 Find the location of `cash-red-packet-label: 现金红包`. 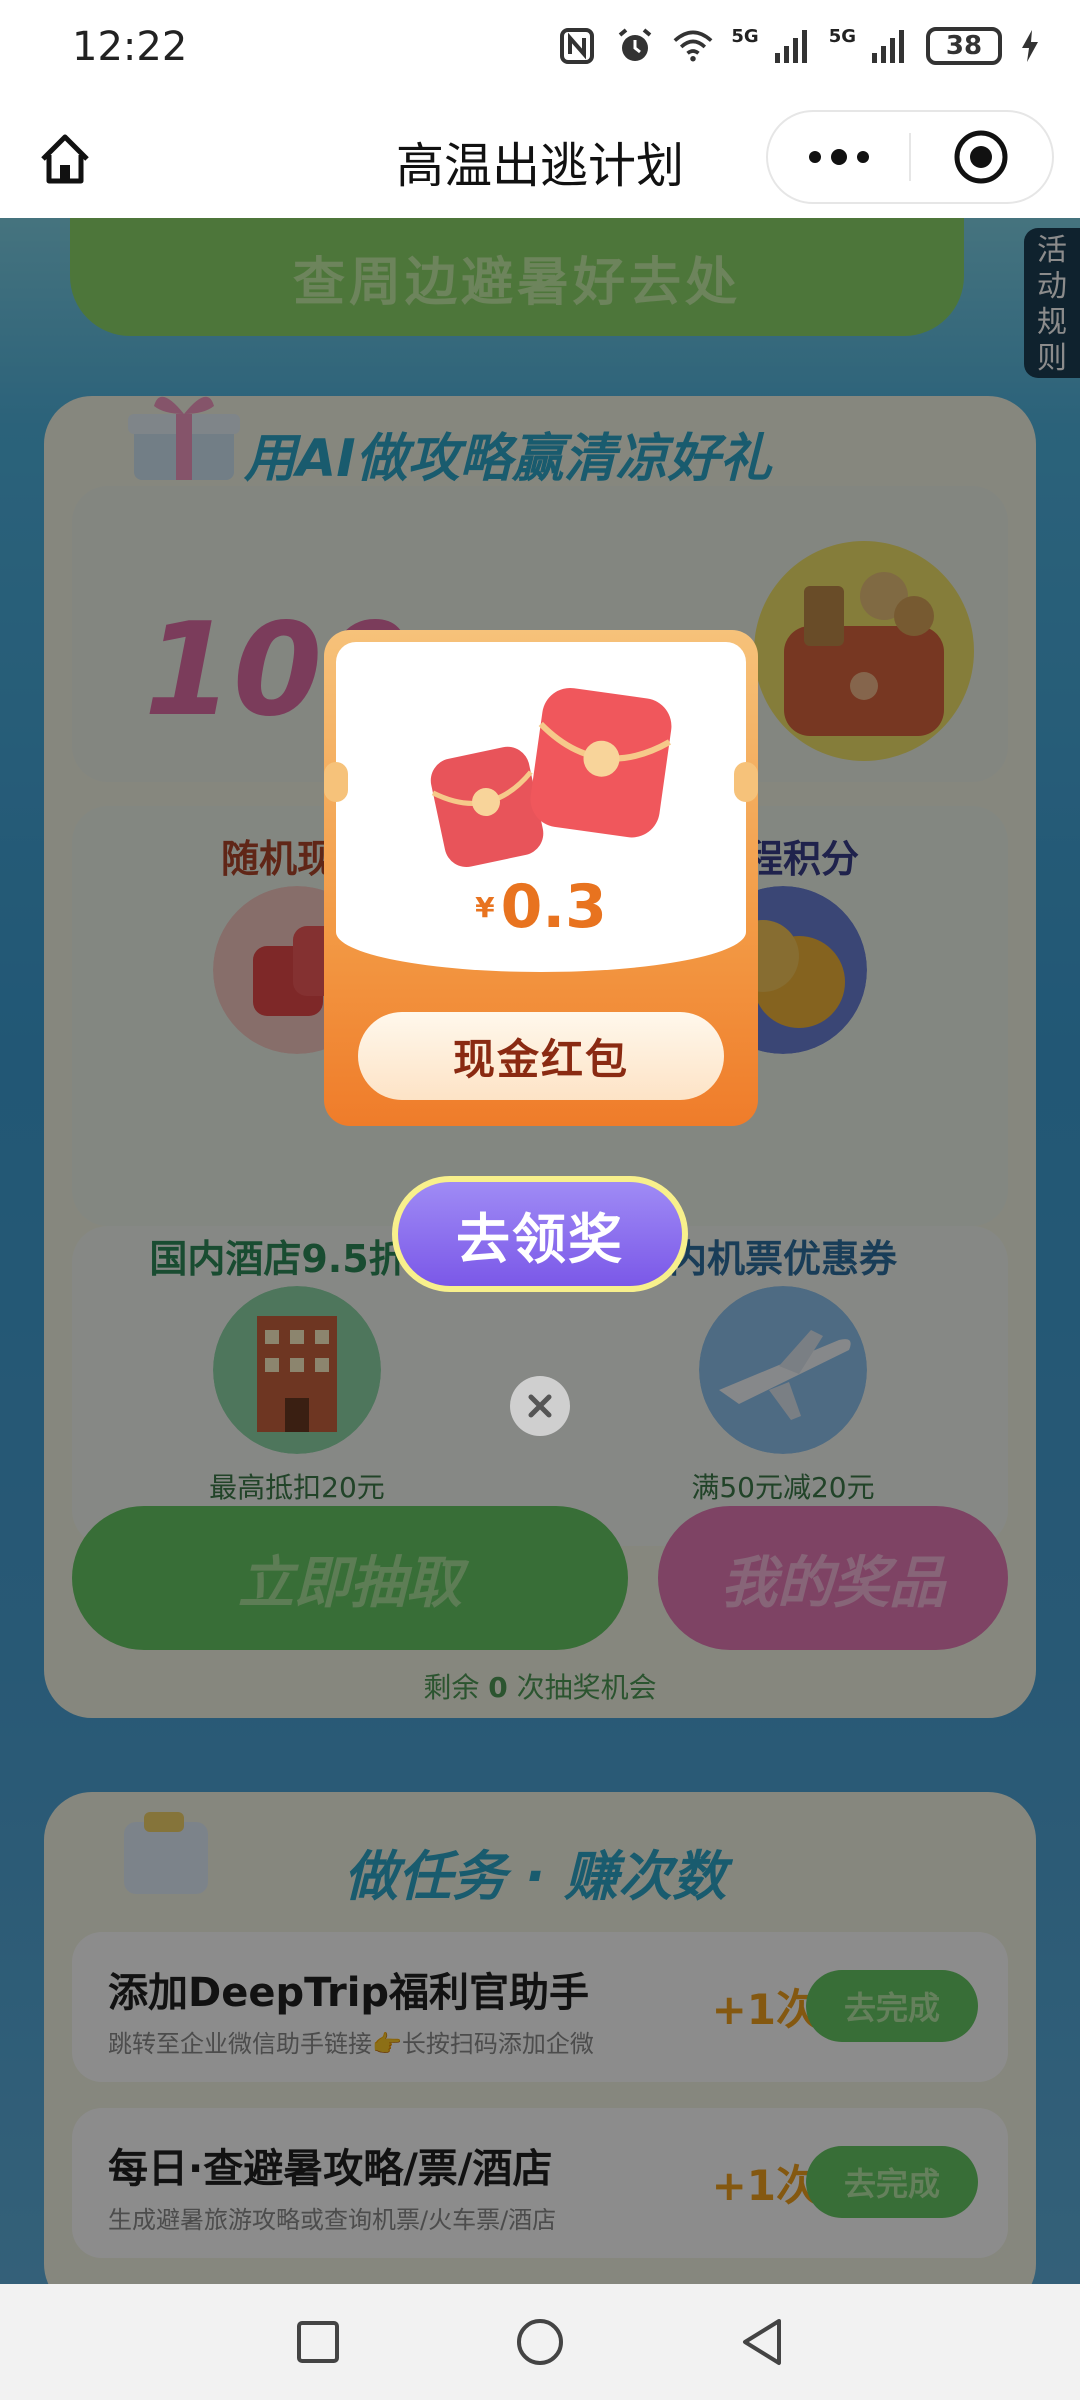

cash-red-packet-label: 现金红包 is located at coordinates (541, 1056).